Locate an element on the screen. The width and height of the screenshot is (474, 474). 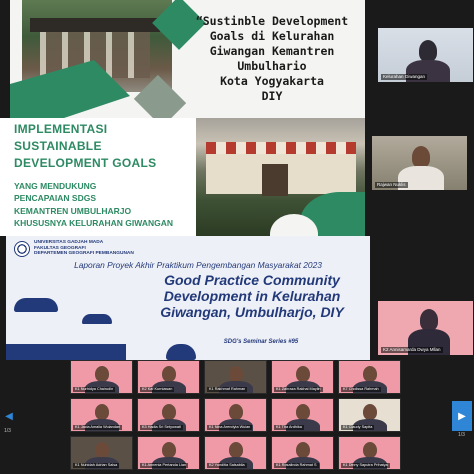
participant-tile: K2 Annisamarda Dwya Mllan is located at coordinates (425, 328).